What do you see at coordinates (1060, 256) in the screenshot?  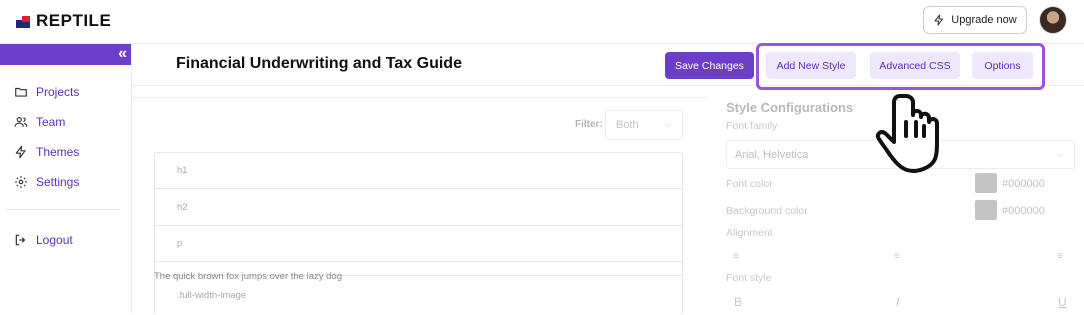 I see `align-right-icon: ≡` at bounding box center [1060, 256].